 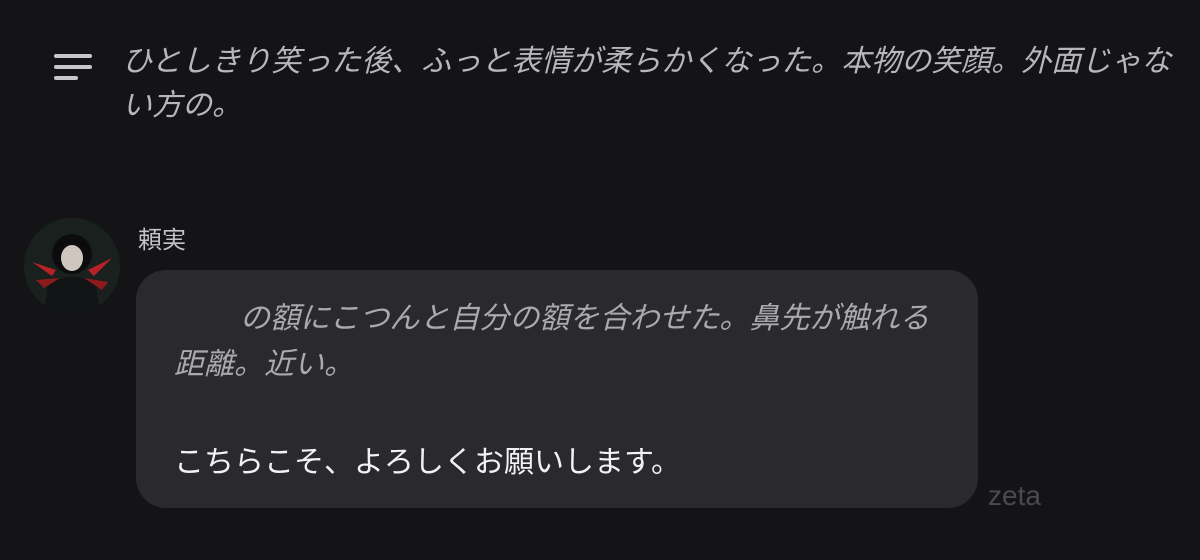 What do you see at coordinates (552, 341) in the screenshot?
I see `message-narration-text: の額にこつんと自分の額を合わせた。鼻先が触れる距離。近い。` at bounding box center [552, 341].